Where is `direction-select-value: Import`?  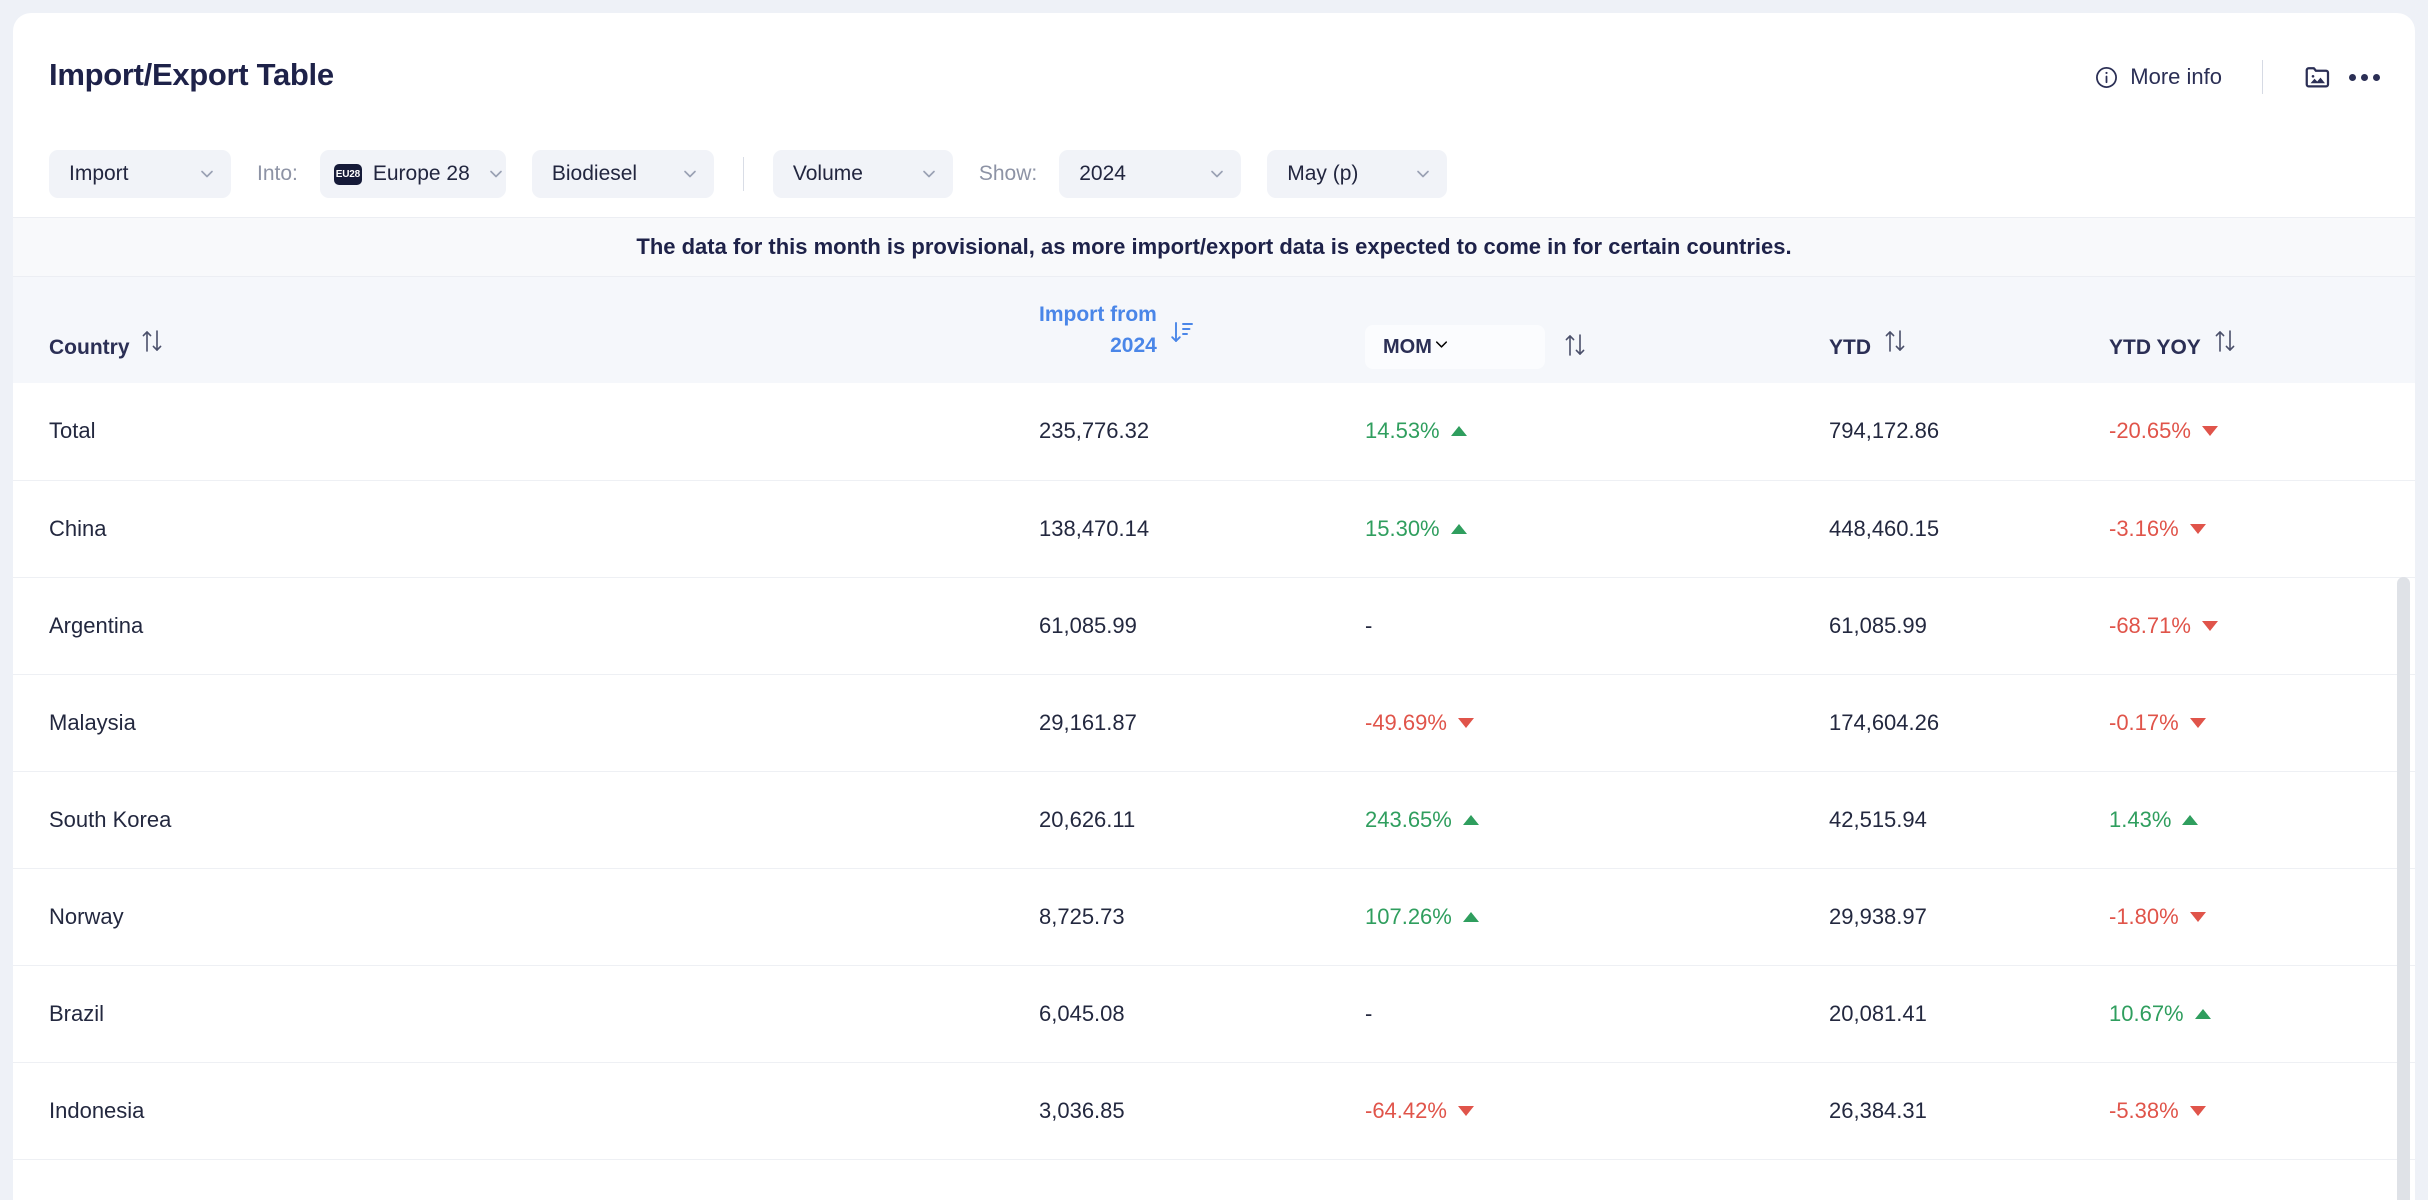
direction-select-value: Import is located at coordinates (99, 173).